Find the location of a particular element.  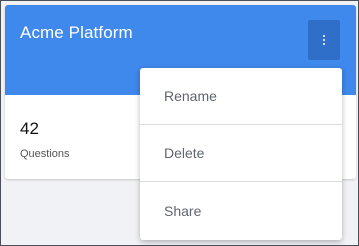

menu-item-share: Share is located at coordinates (241, 210).